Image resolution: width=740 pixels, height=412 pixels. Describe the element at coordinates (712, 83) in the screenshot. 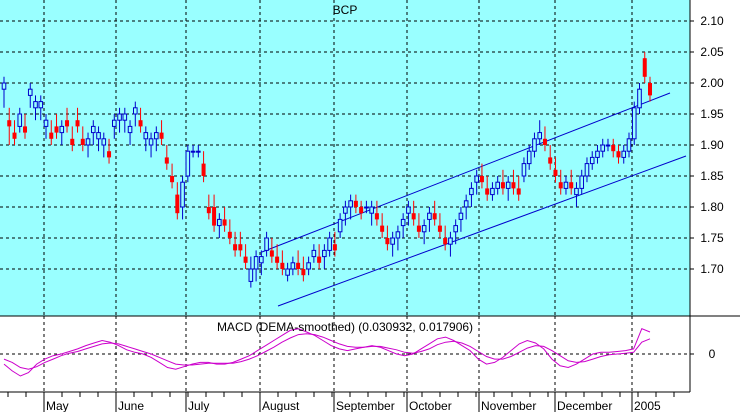

I see `price-y-tick-label: 2.00` at that location.